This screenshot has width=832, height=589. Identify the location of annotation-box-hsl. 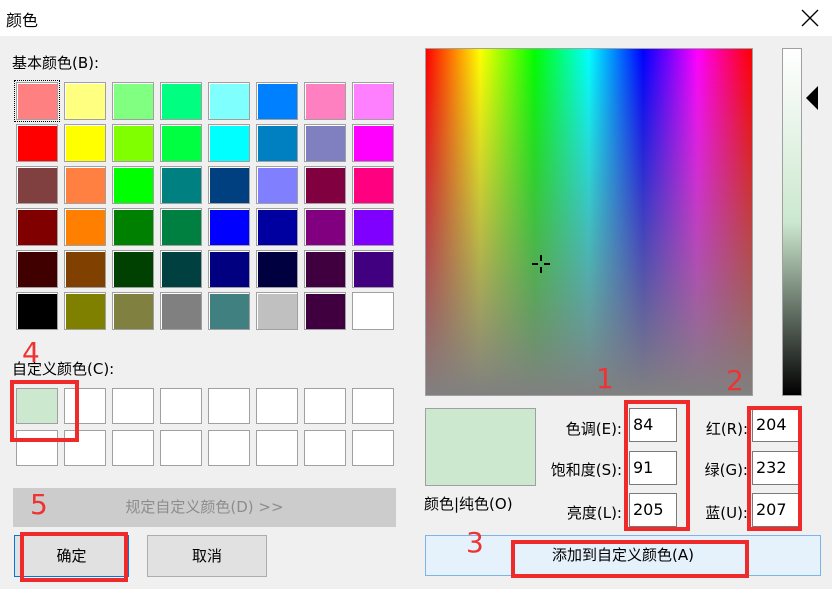
(657, 465).